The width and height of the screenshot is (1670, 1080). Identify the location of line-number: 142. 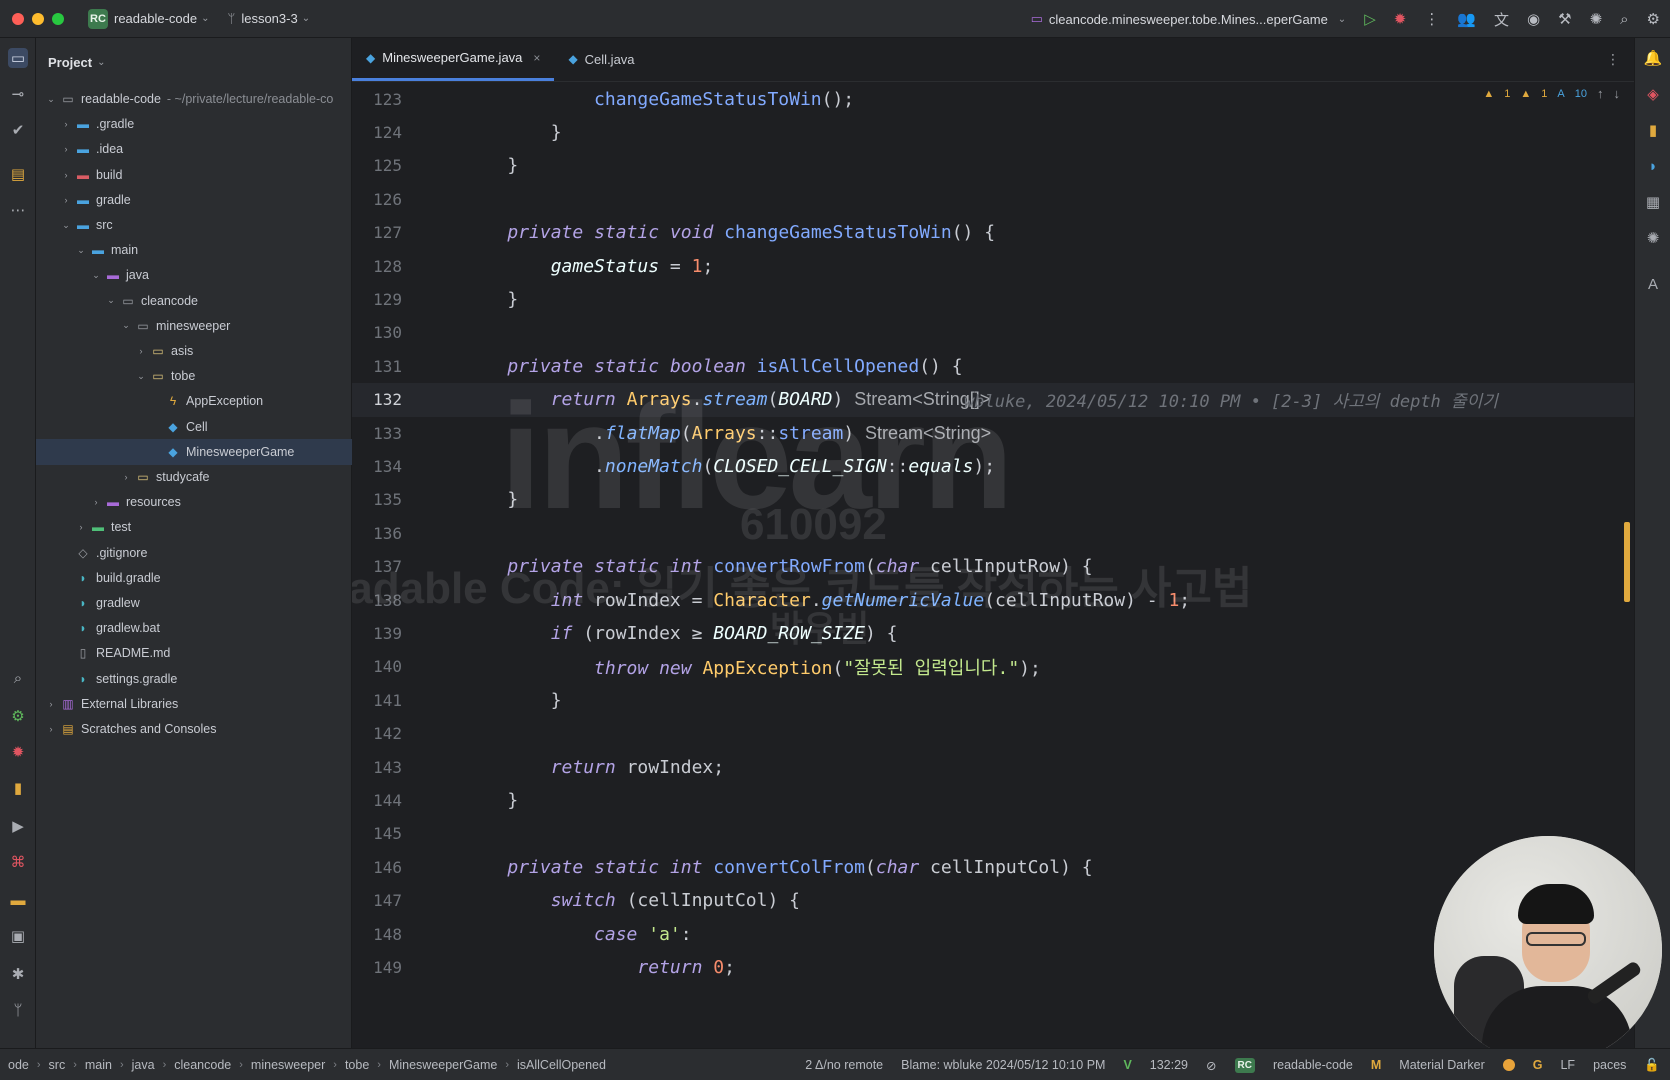
(377, 733).